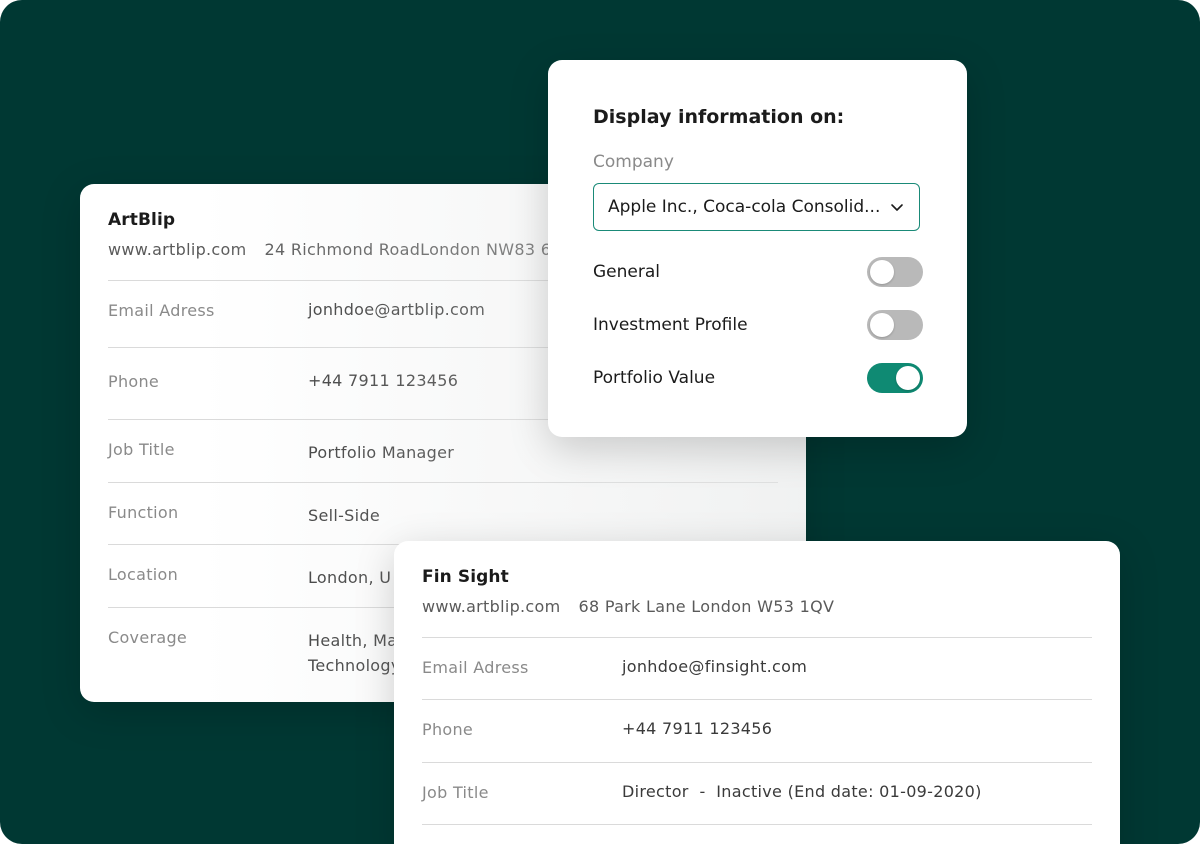 The width and height of the screenshot is (1200, 844). What do you see at coordinates (354, 665) in the screenshot?
I see `row-value-line2: Technology` at bounding box center [354, 665].